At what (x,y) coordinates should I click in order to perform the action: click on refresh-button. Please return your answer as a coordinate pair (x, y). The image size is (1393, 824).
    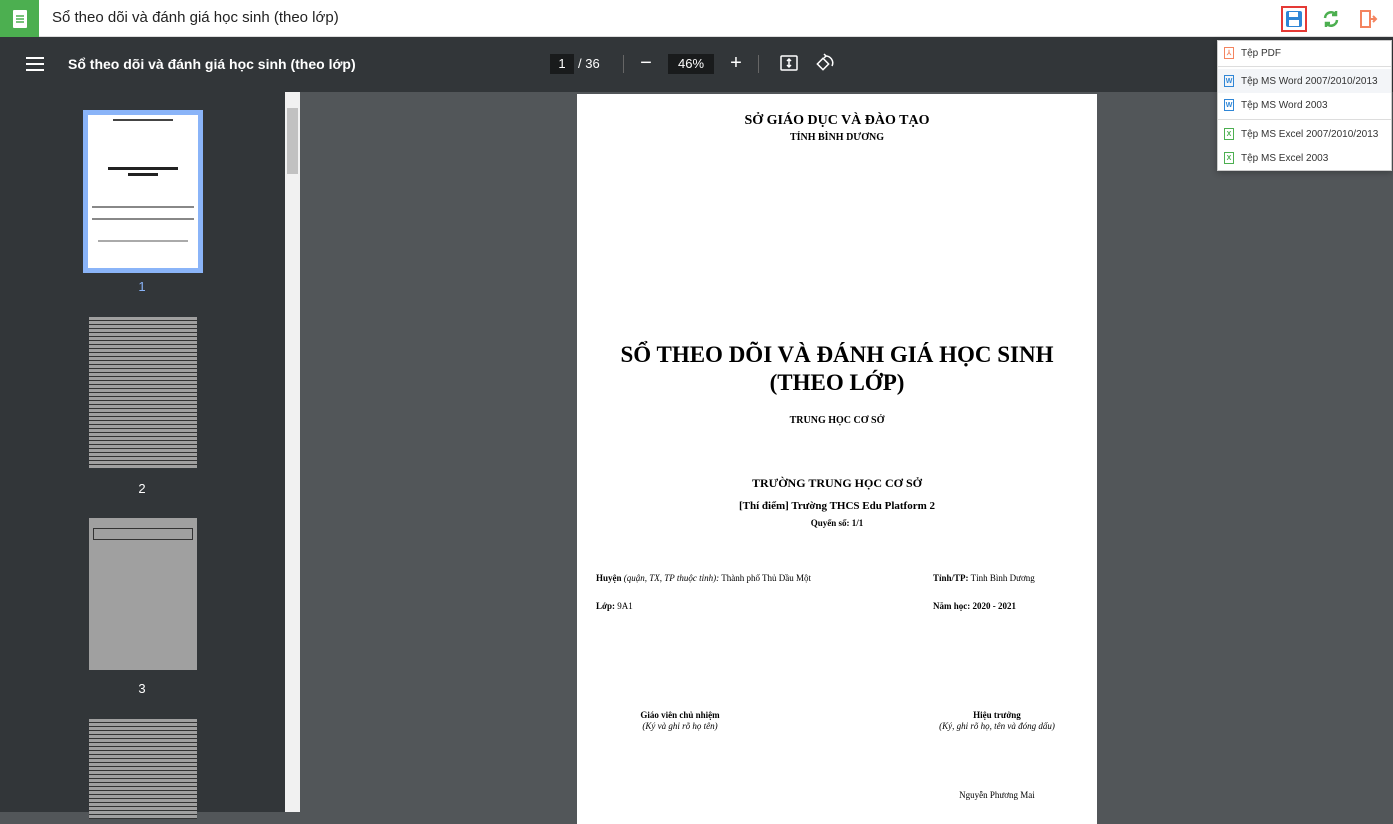
    Looking at the image, I should click on (1331, 19).